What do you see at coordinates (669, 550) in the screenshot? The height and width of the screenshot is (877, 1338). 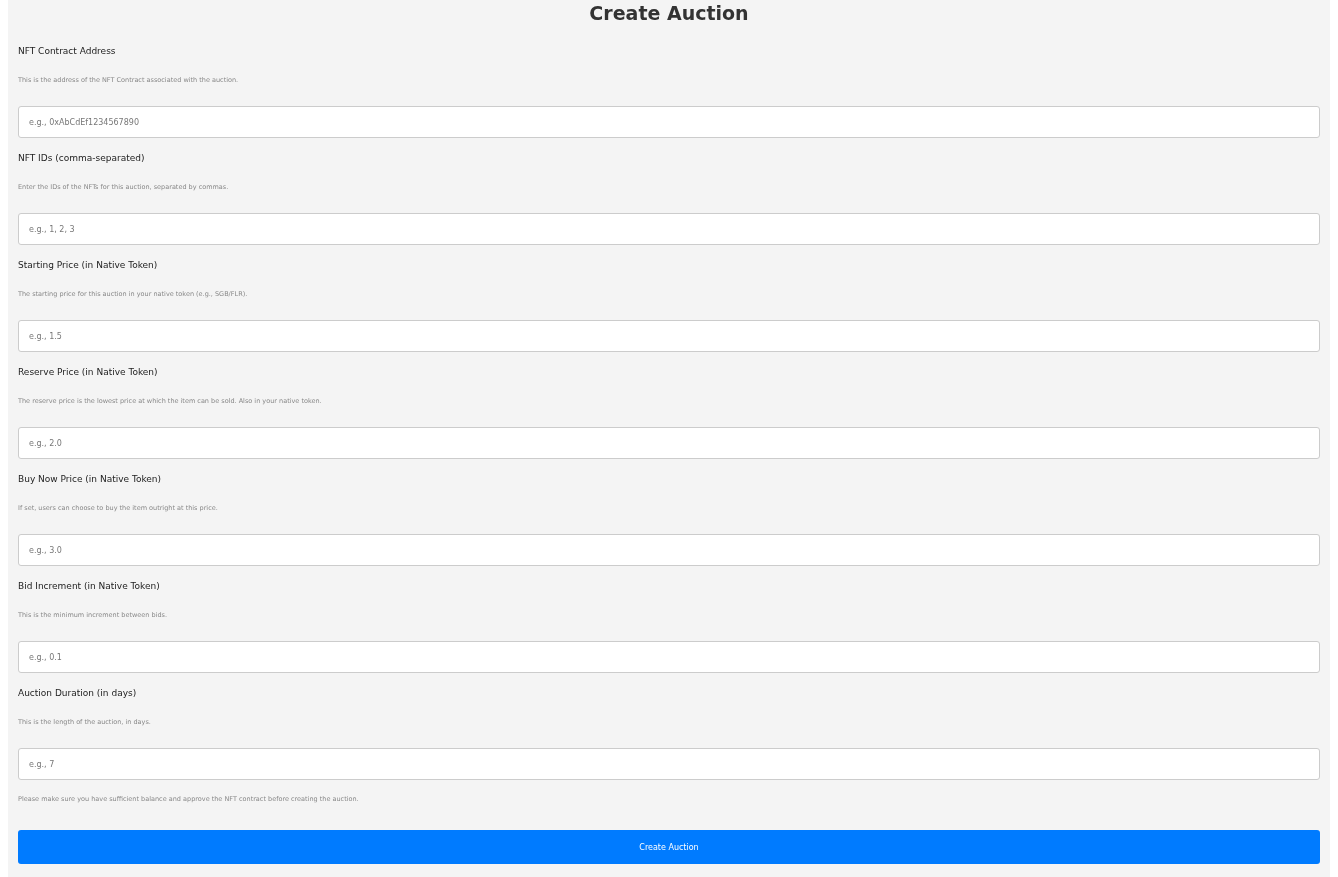 I see `input-field: e.g., 3.0` at bounding box center [669, 550].